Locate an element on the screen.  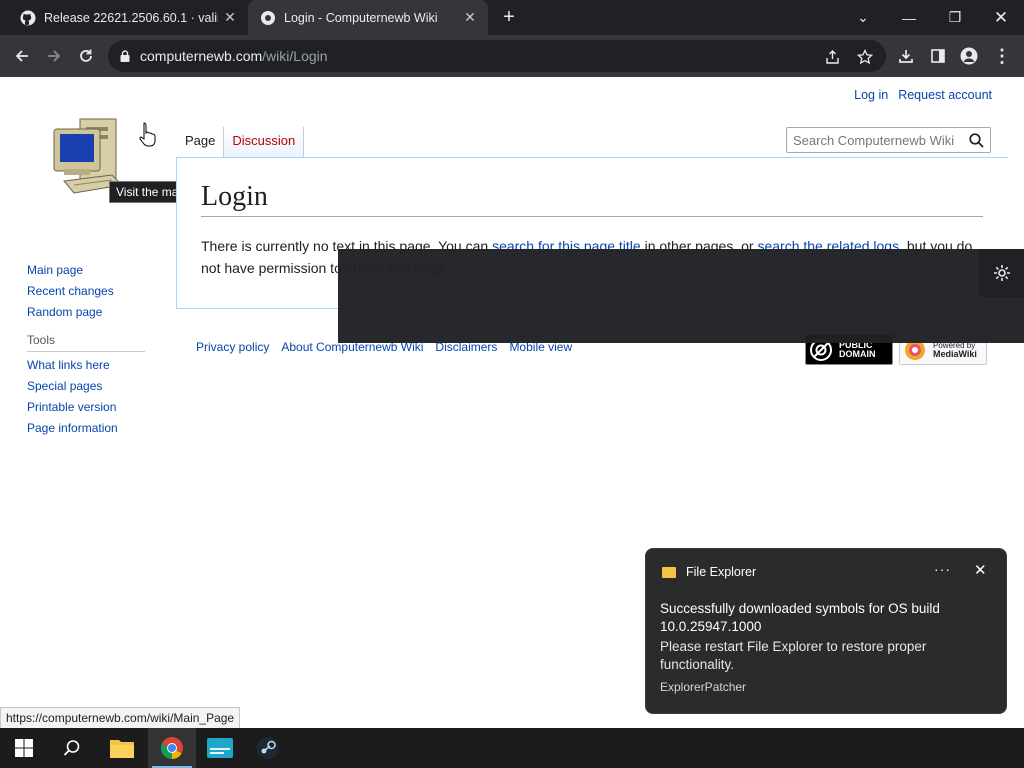
tab-title: Release 22621.2506.60.1 · valinet is located at coordinates (131, 17).